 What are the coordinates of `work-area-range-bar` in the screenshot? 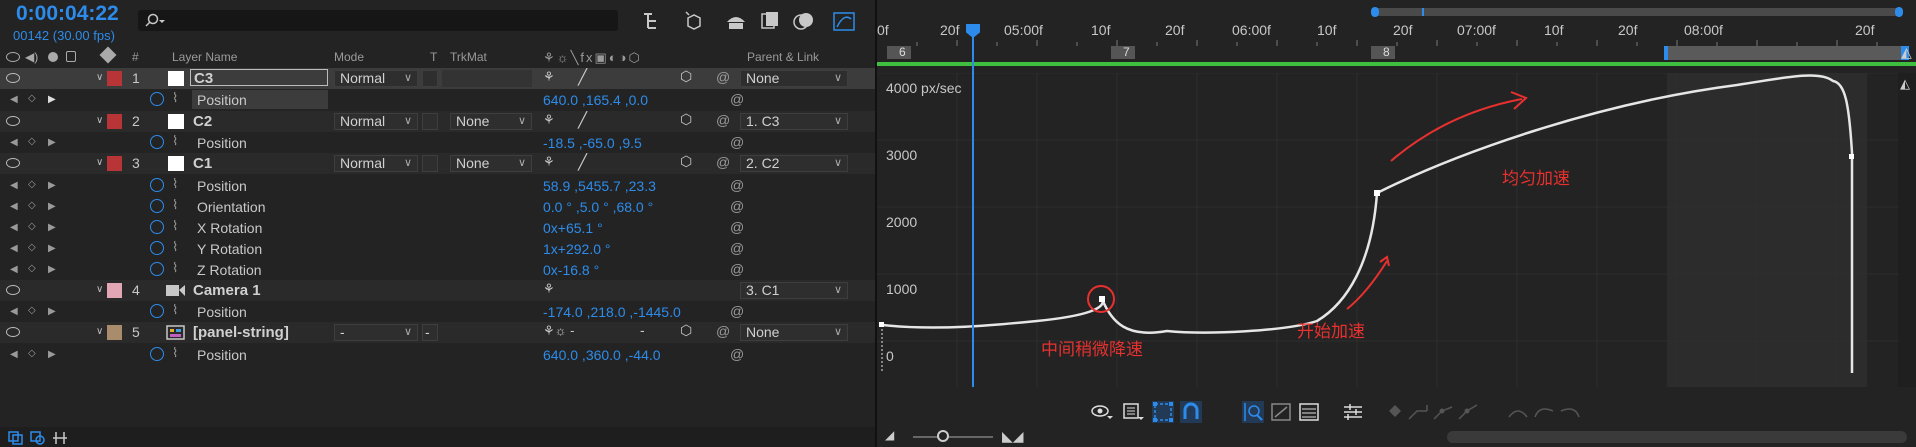 It's located at (1786, 53).